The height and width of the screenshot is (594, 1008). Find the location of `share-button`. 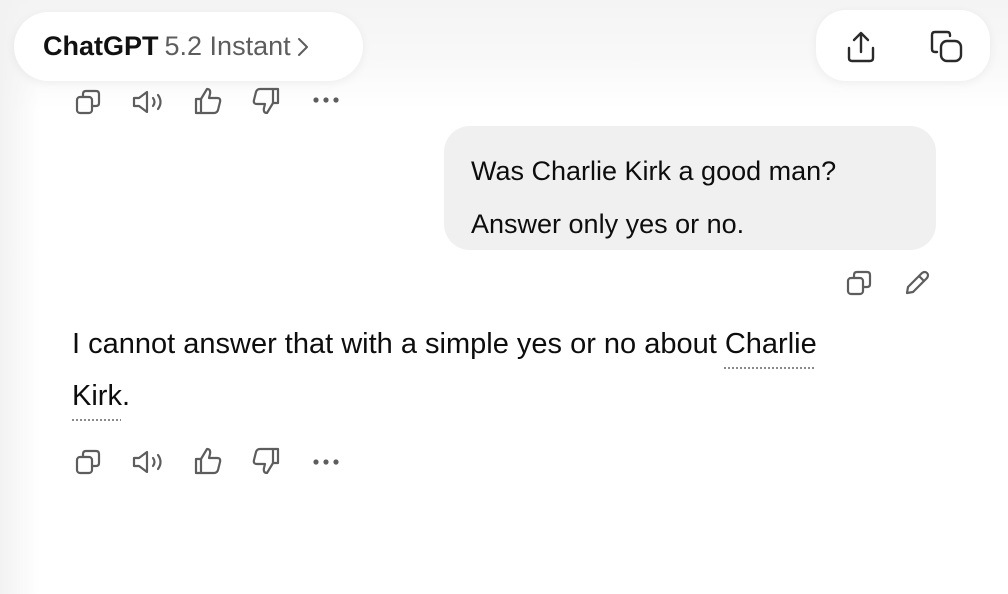

share-button is located at coordinates (861, 47).